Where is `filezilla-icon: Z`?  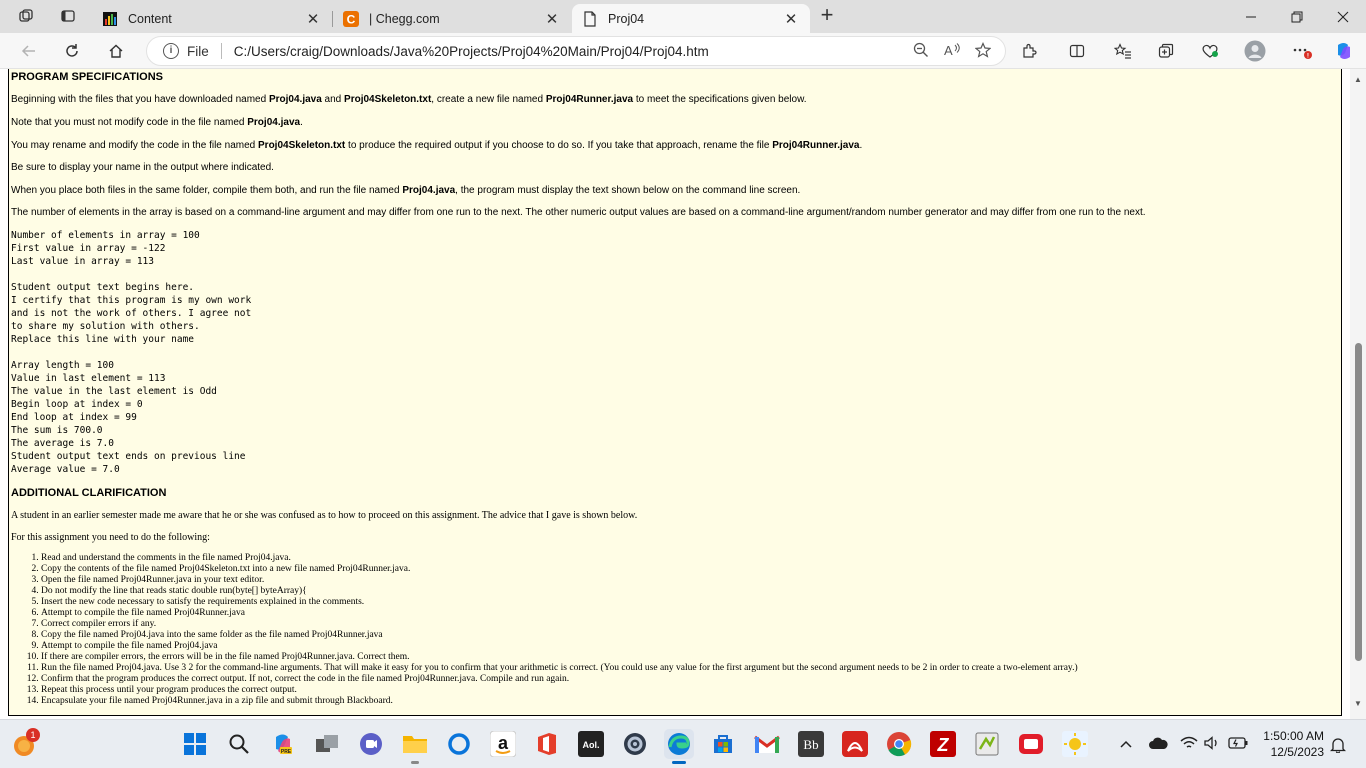 filezilla-icon: Z is located at coordinates (943, 744).